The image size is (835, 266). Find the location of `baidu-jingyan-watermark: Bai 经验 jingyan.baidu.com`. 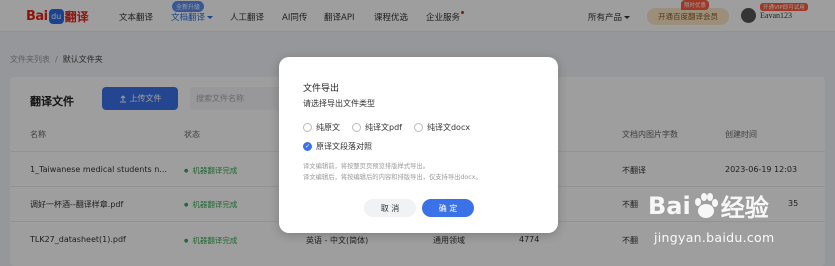

baidu-jingyan-watermark: Bai 经验 jingyan.baidu.com is located at coordinates (738, 220).